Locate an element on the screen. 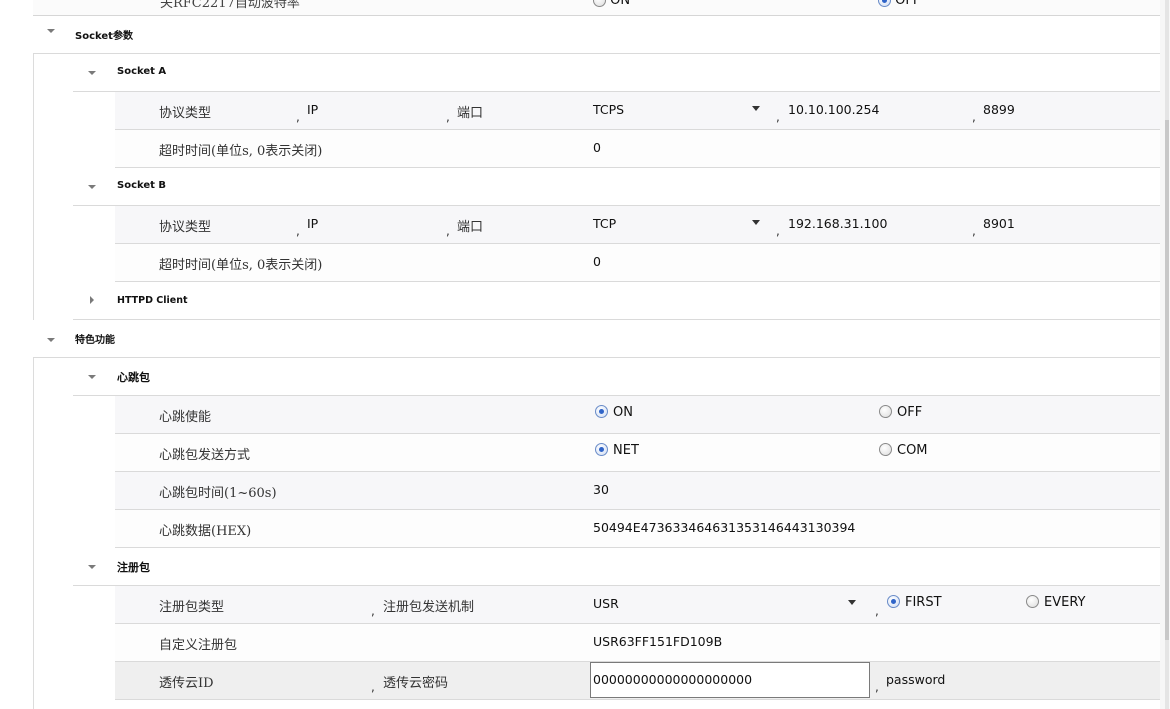  register-every-radio: EVERY is located at coordinates (1055, 602).